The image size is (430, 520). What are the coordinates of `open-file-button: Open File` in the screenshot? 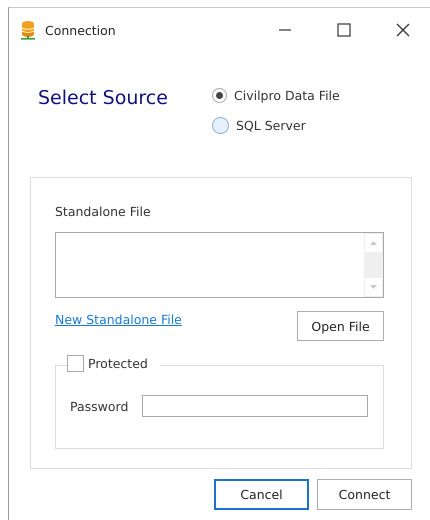 It's located at (340, 326).